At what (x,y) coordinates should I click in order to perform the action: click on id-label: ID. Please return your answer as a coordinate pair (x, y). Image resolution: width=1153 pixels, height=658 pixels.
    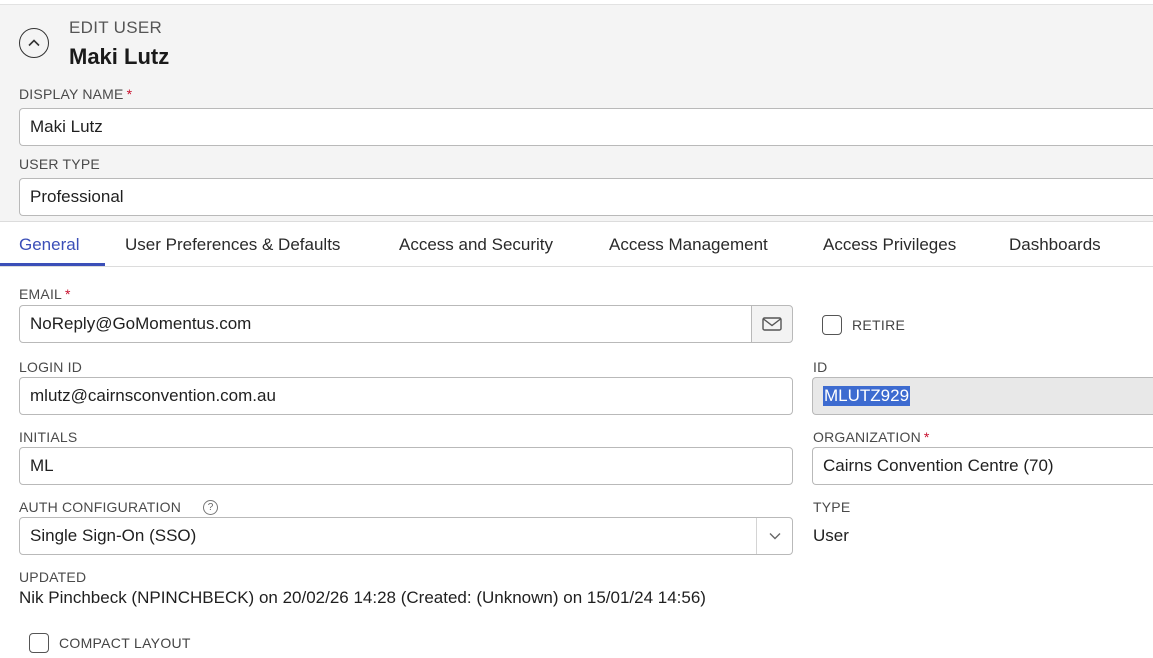
    Looking at the image, I should click on (820, 367).